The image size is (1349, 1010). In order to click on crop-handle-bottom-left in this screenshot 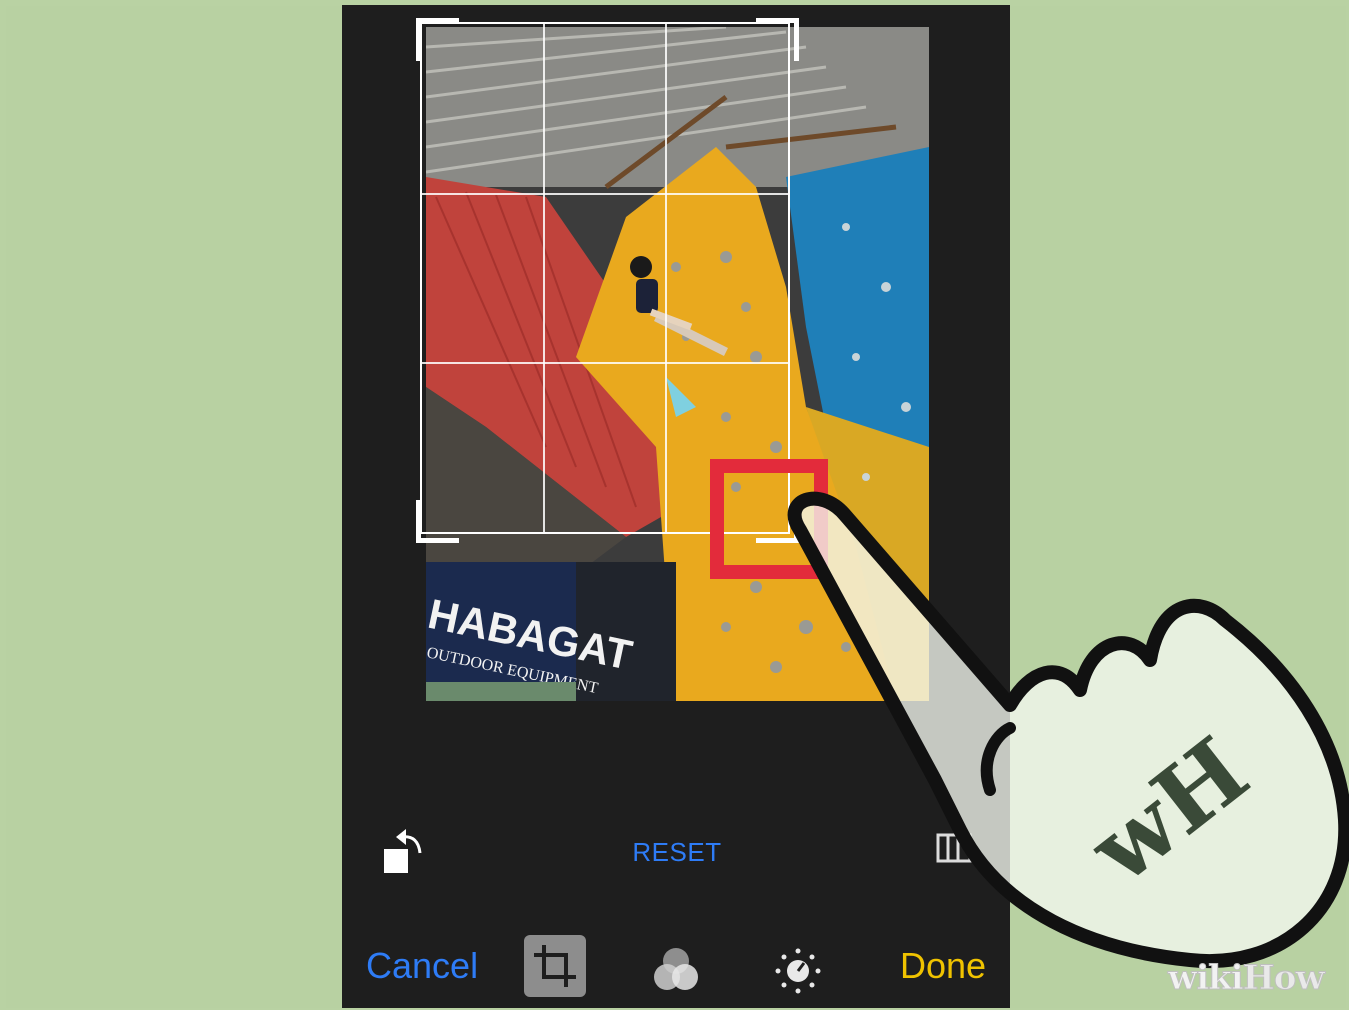, I will do `click(437, 521)`.